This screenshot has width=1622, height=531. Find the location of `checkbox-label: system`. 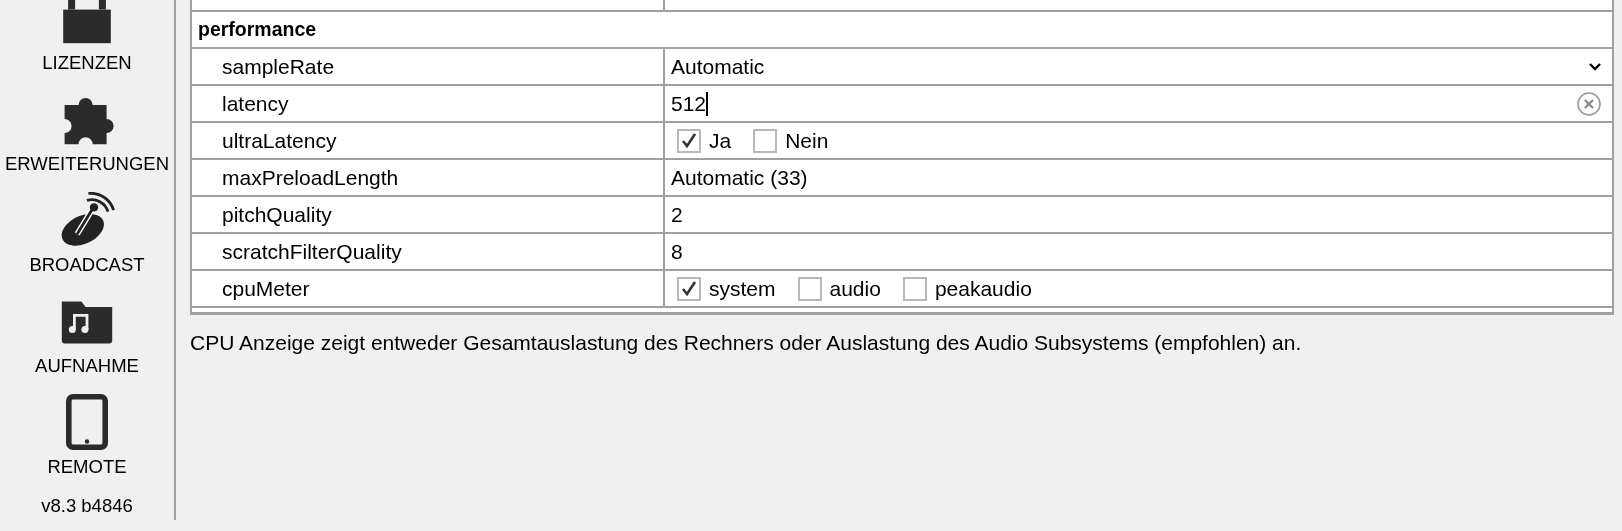

checkbox-label: system is located at coordinates (742, 288).